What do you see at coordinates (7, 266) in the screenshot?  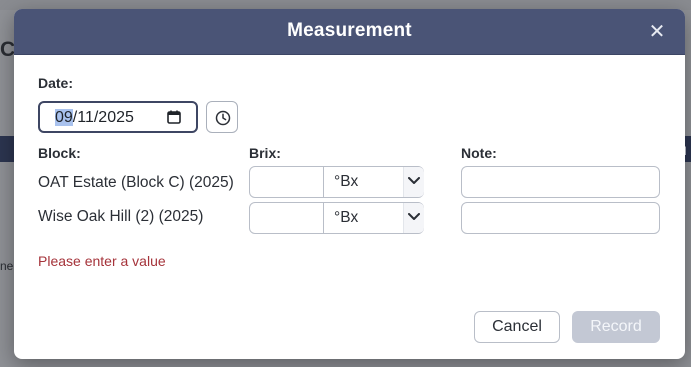 I see `background-side-text: ne` at bounding box center [7, 266].